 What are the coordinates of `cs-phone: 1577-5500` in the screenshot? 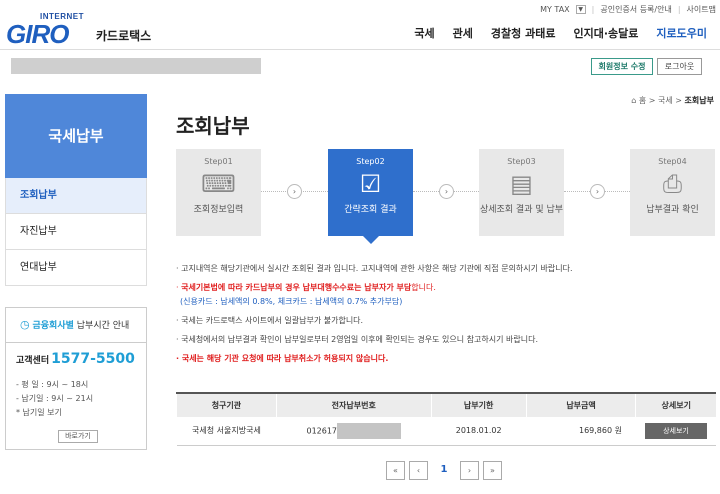 It's located at (93, 359).